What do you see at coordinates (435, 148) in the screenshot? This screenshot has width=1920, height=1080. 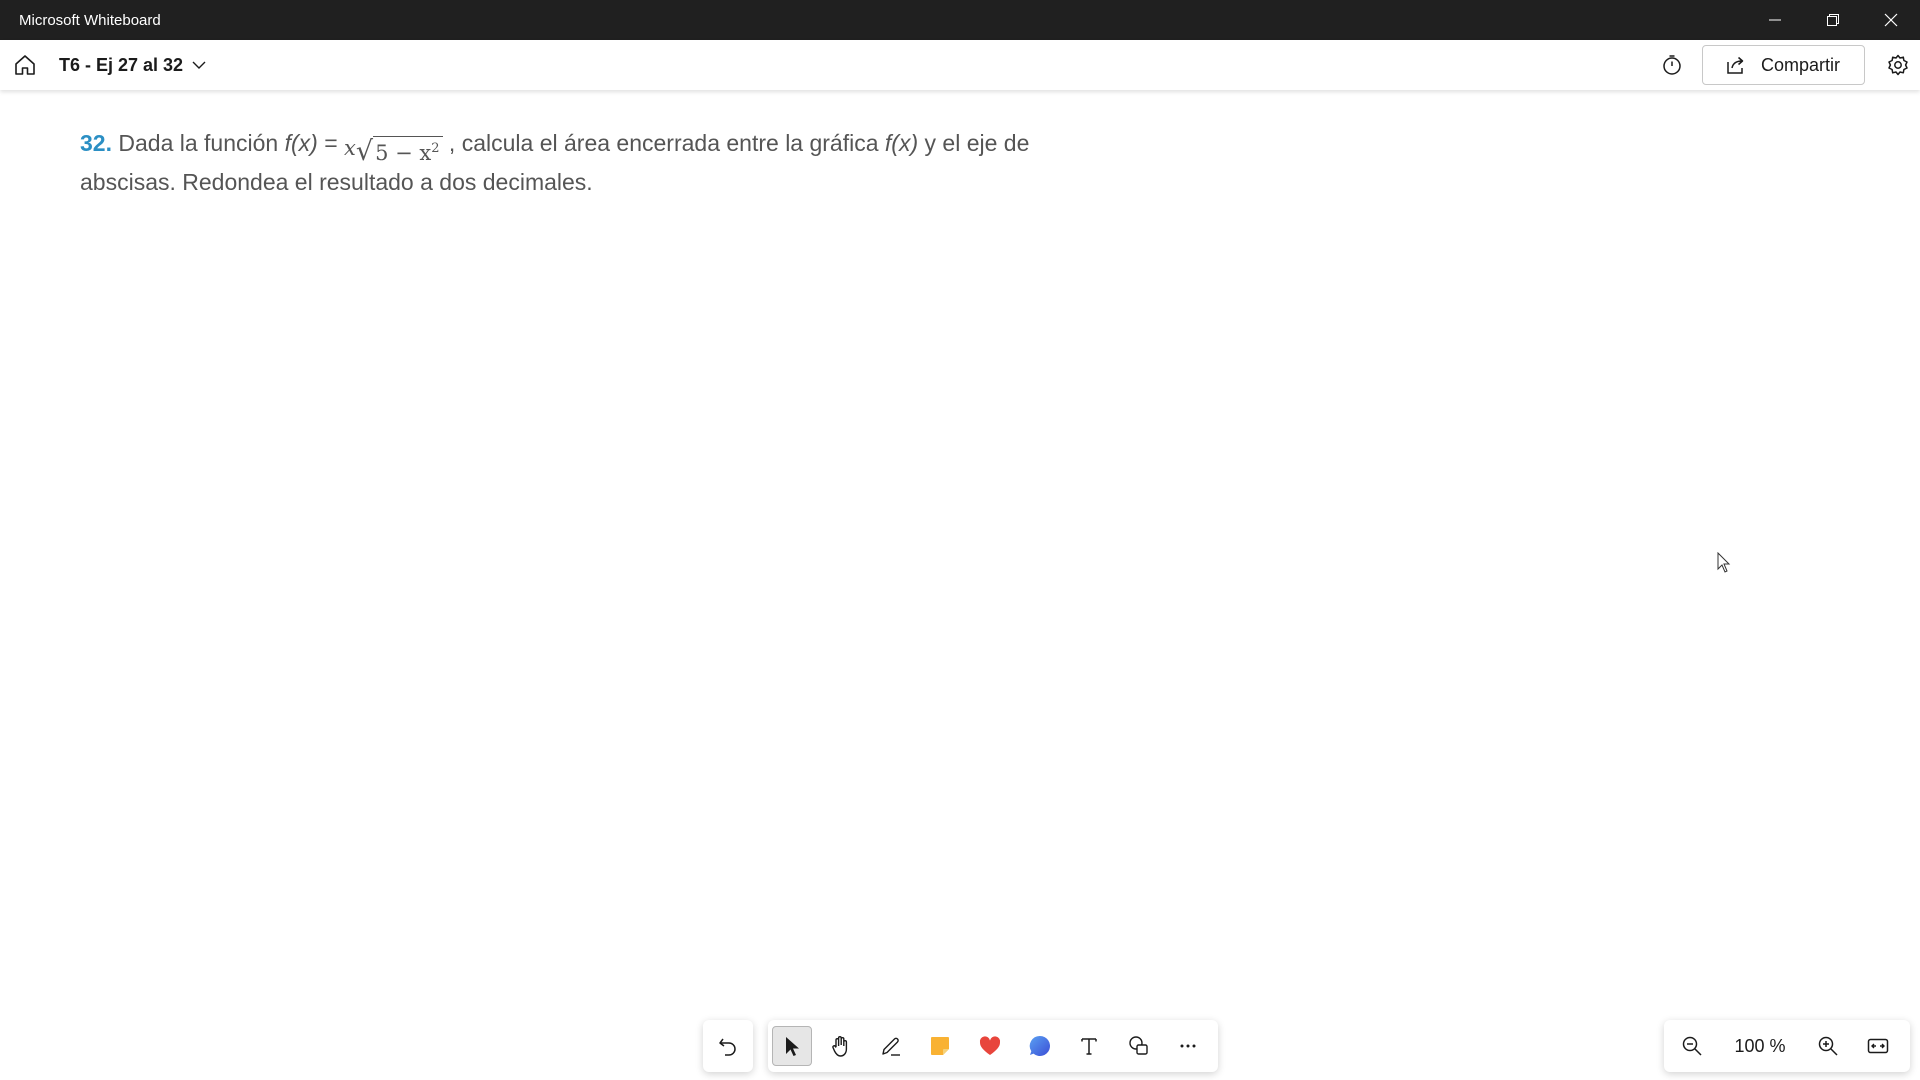 I see `exponent: 2` at bounding box center [435, 148].